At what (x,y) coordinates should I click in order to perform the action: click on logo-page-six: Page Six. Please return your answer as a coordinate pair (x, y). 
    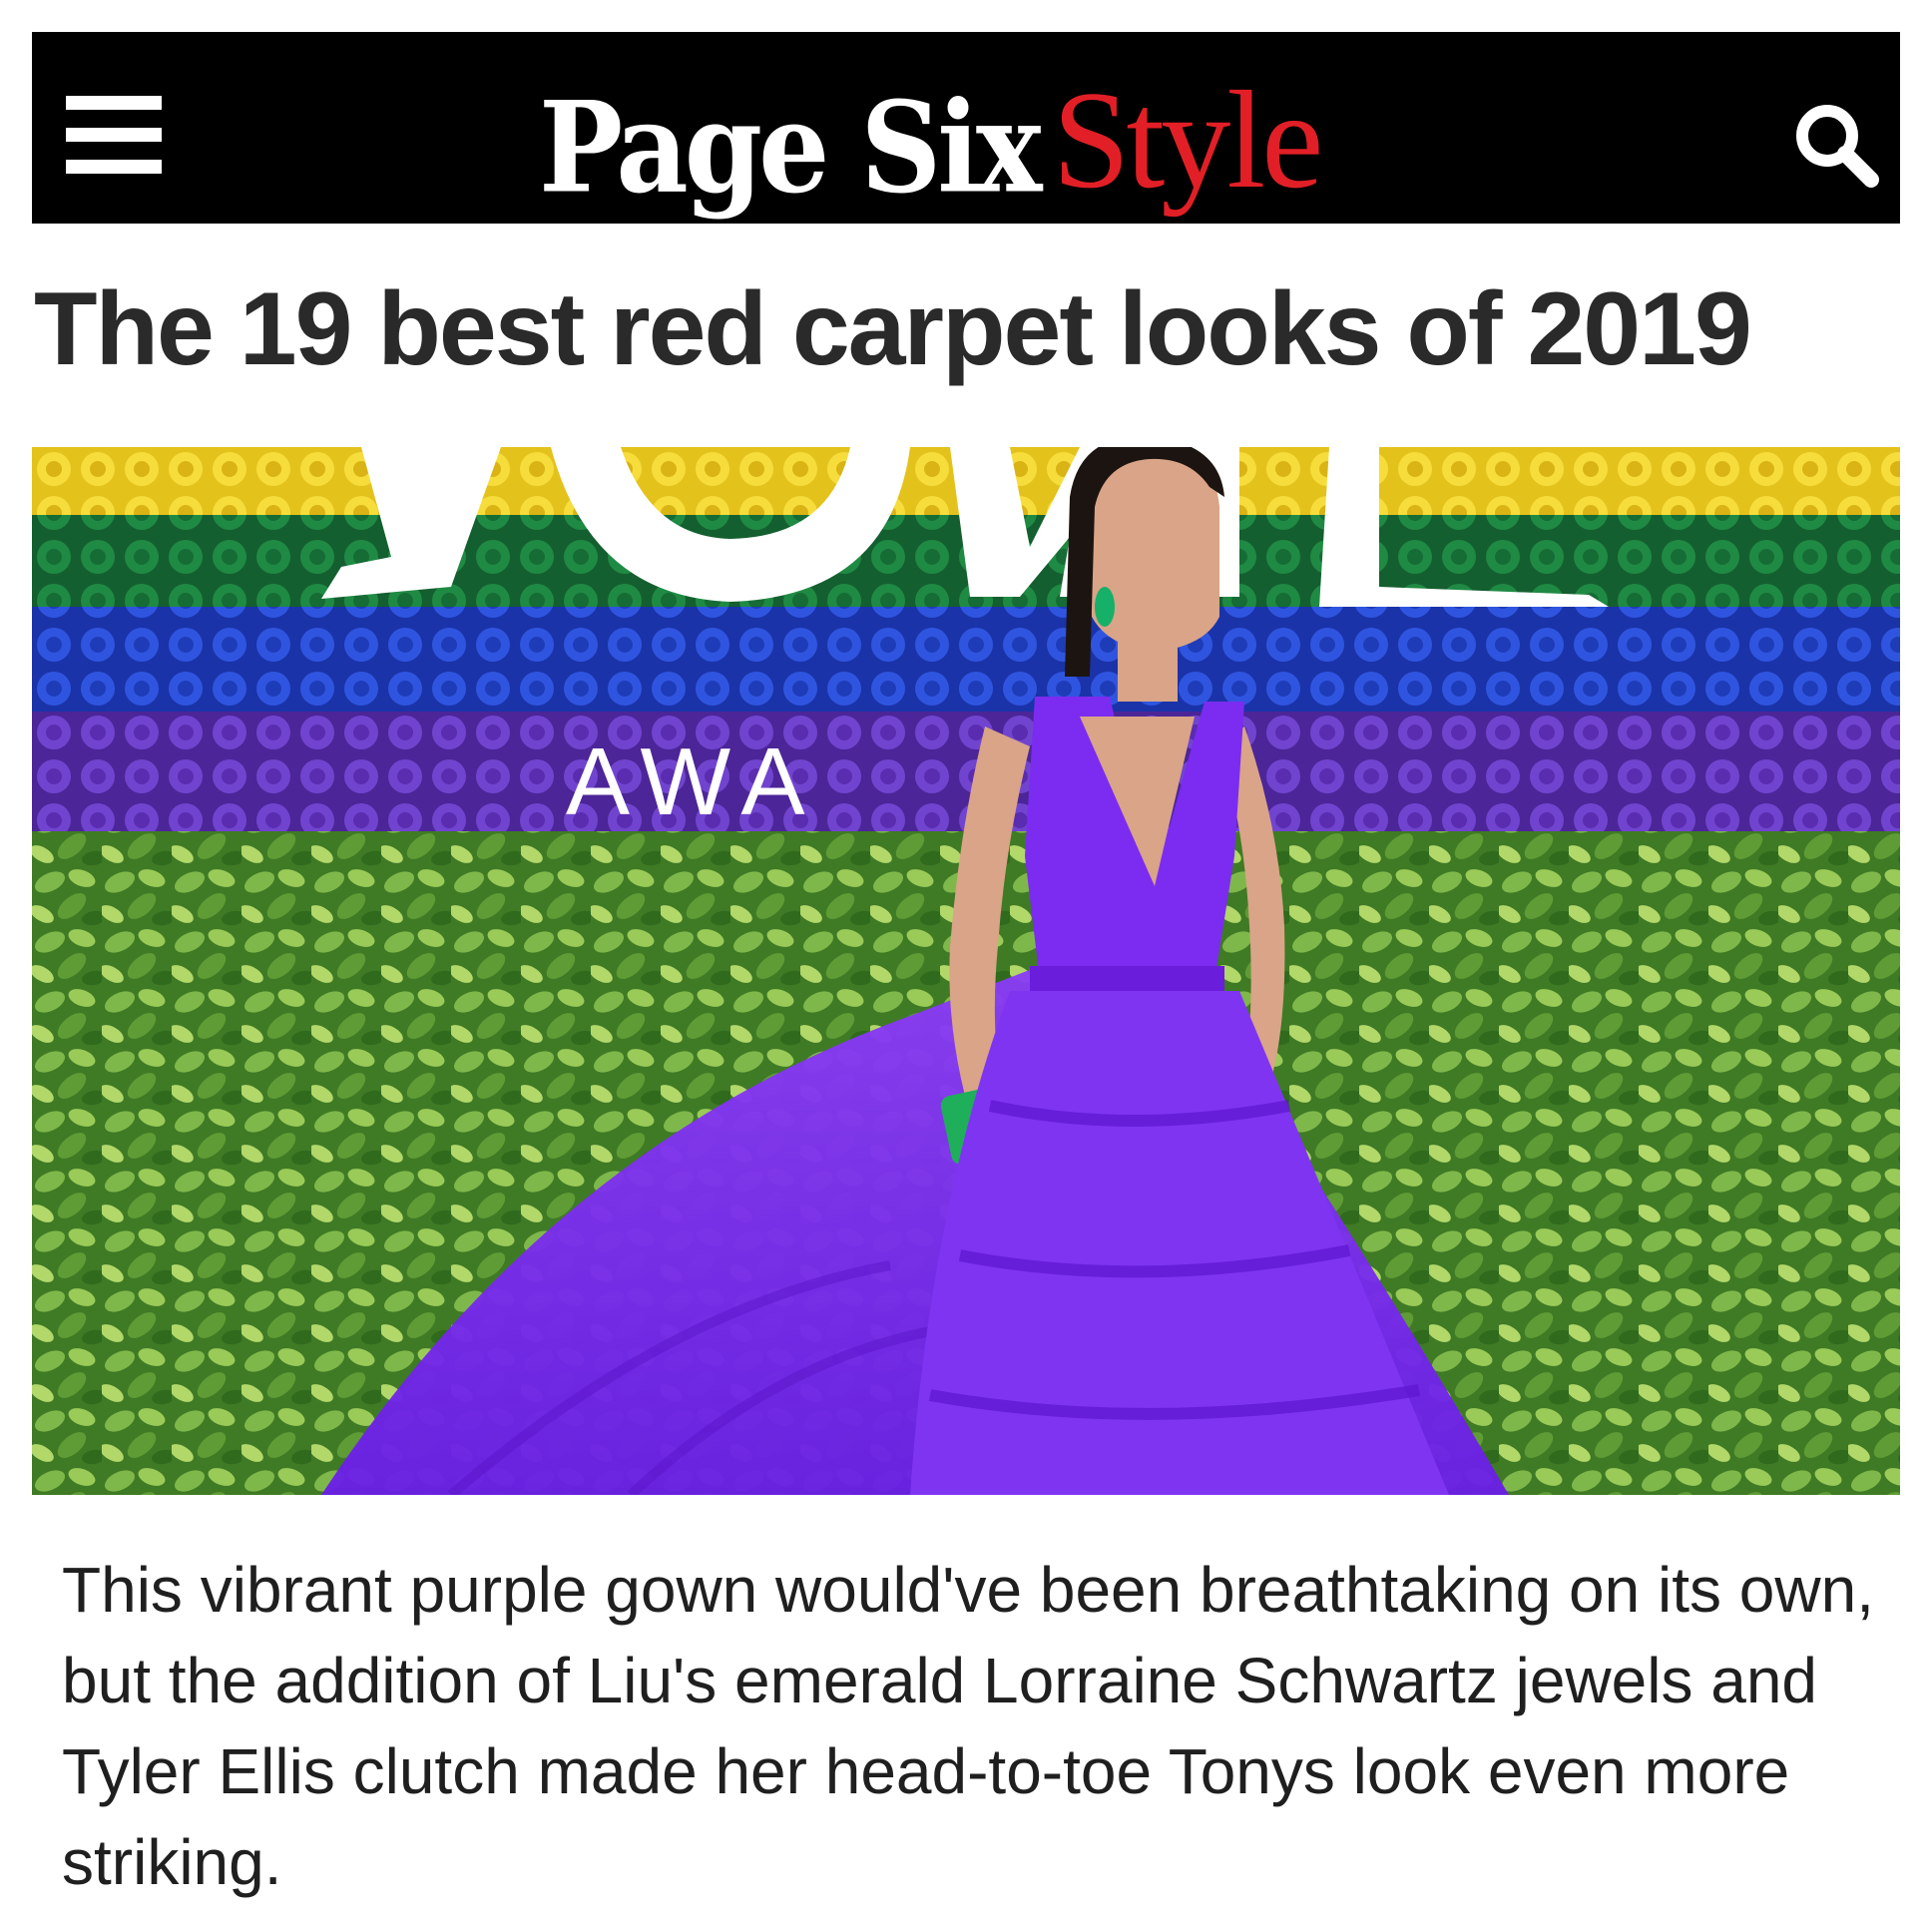
    Looking at the image, I should click on (791, 148).